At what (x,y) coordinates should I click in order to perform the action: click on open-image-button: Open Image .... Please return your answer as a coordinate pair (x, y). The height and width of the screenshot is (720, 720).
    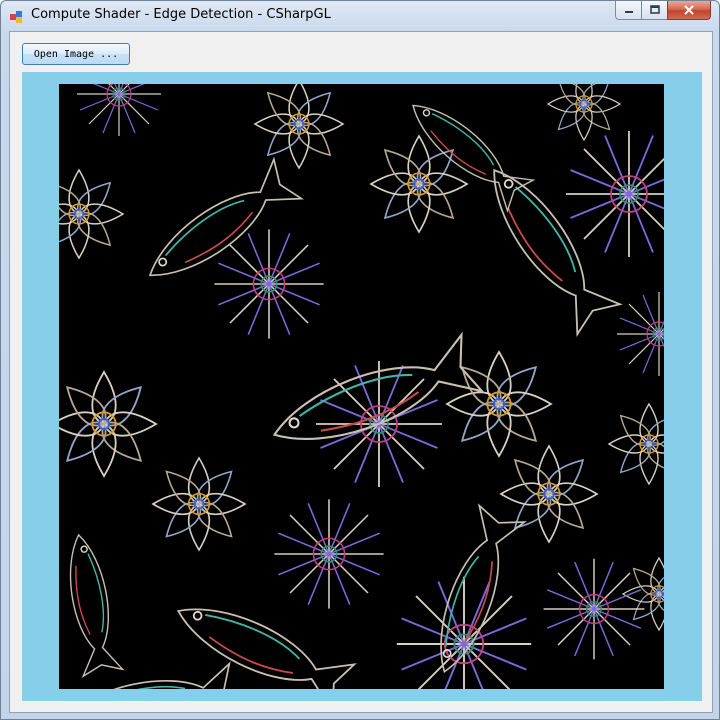
    Looking at the image, I should click on (76, 54).